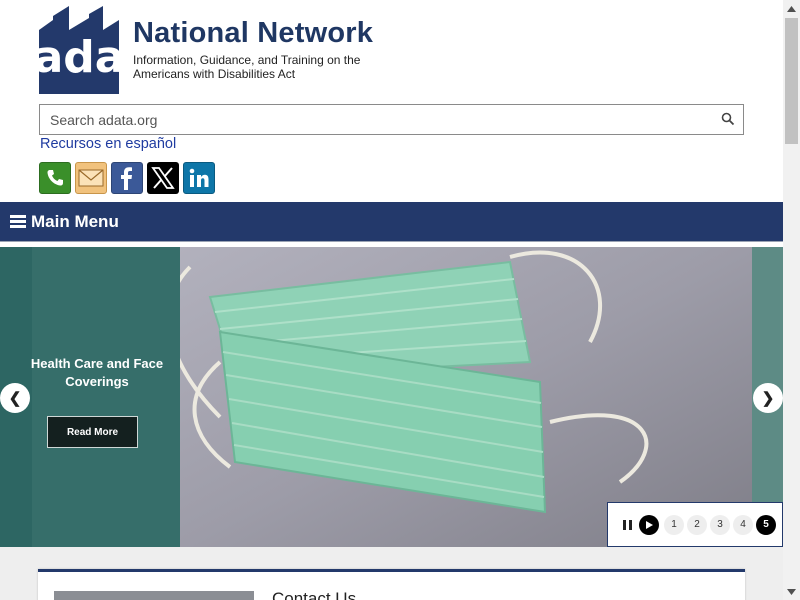  Describe the element at coordinates (768, 398) in the screenshot. I see `slider-next-button: ❯` at that location.